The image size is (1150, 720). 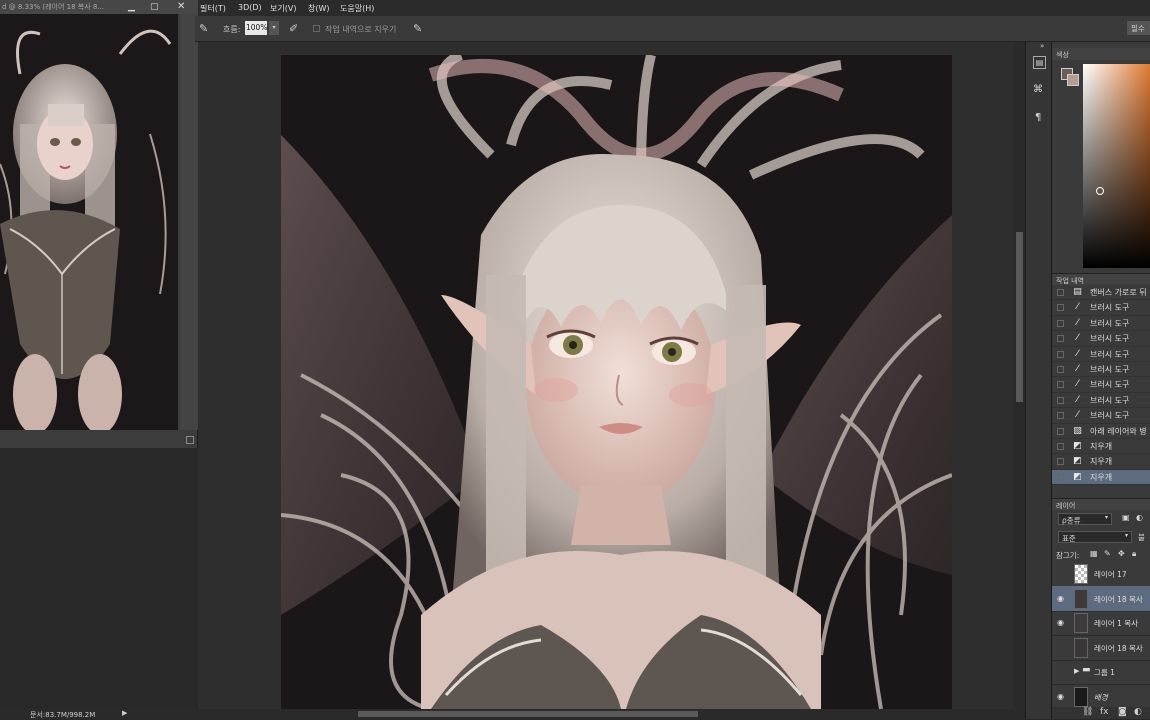 I want to click on layer-row: 레이어 18 복사, so click(x=1101, y=648).